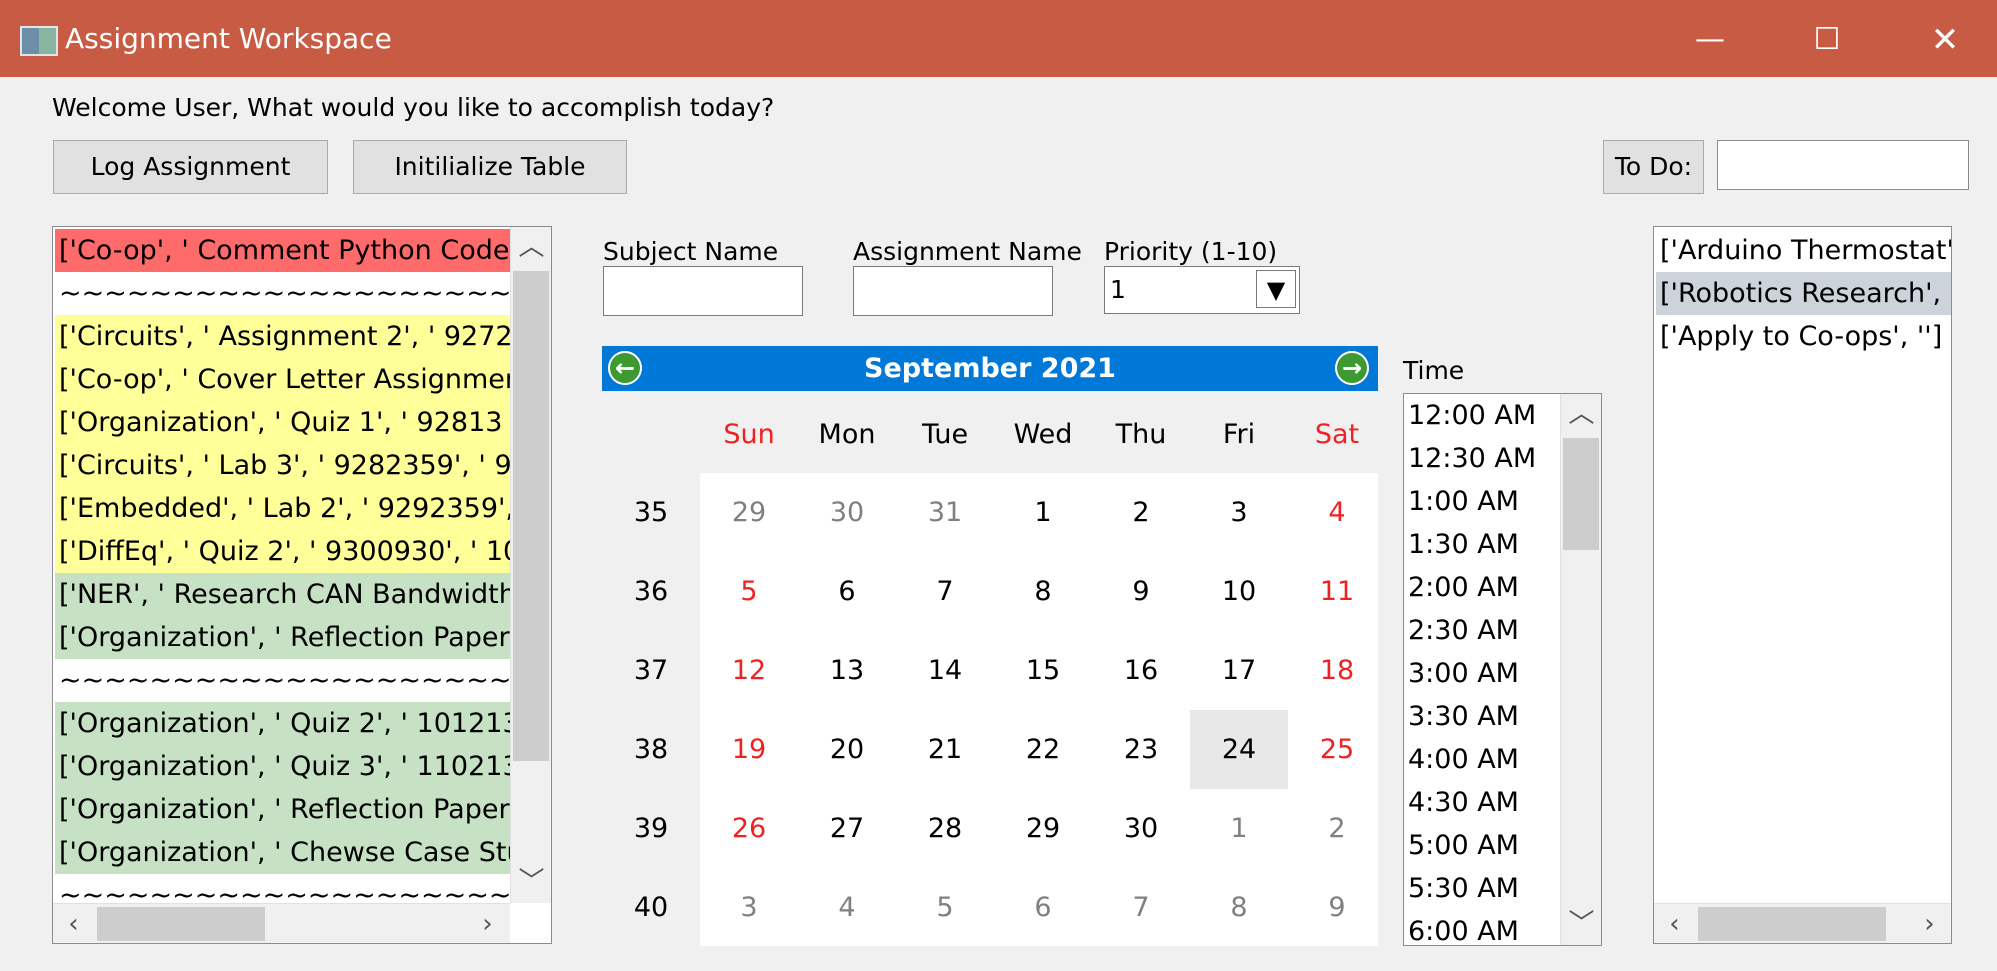  I want to click on time-option: 1:00 AM, so click(1482, 501).